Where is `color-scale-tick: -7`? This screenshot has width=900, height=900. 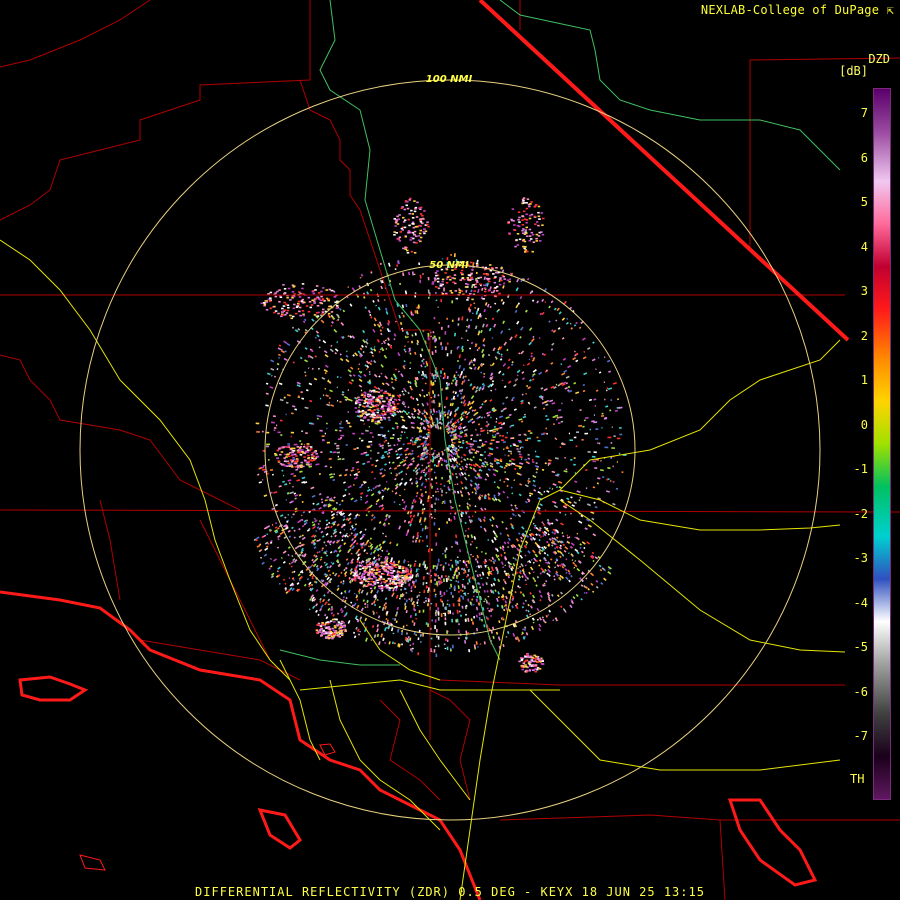
color-scale-tick: -7 is located at coordinates (860, 736).